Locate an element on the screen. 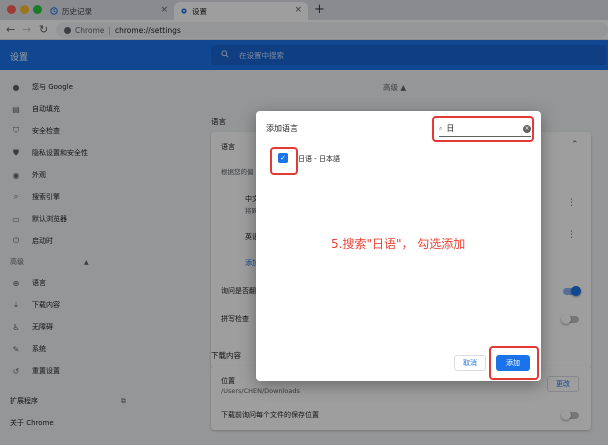 This screenshot has width=608, height=445. annotation-text: 5.搜索"日语"， 勾选添加 is located at coordinates (398, 244).